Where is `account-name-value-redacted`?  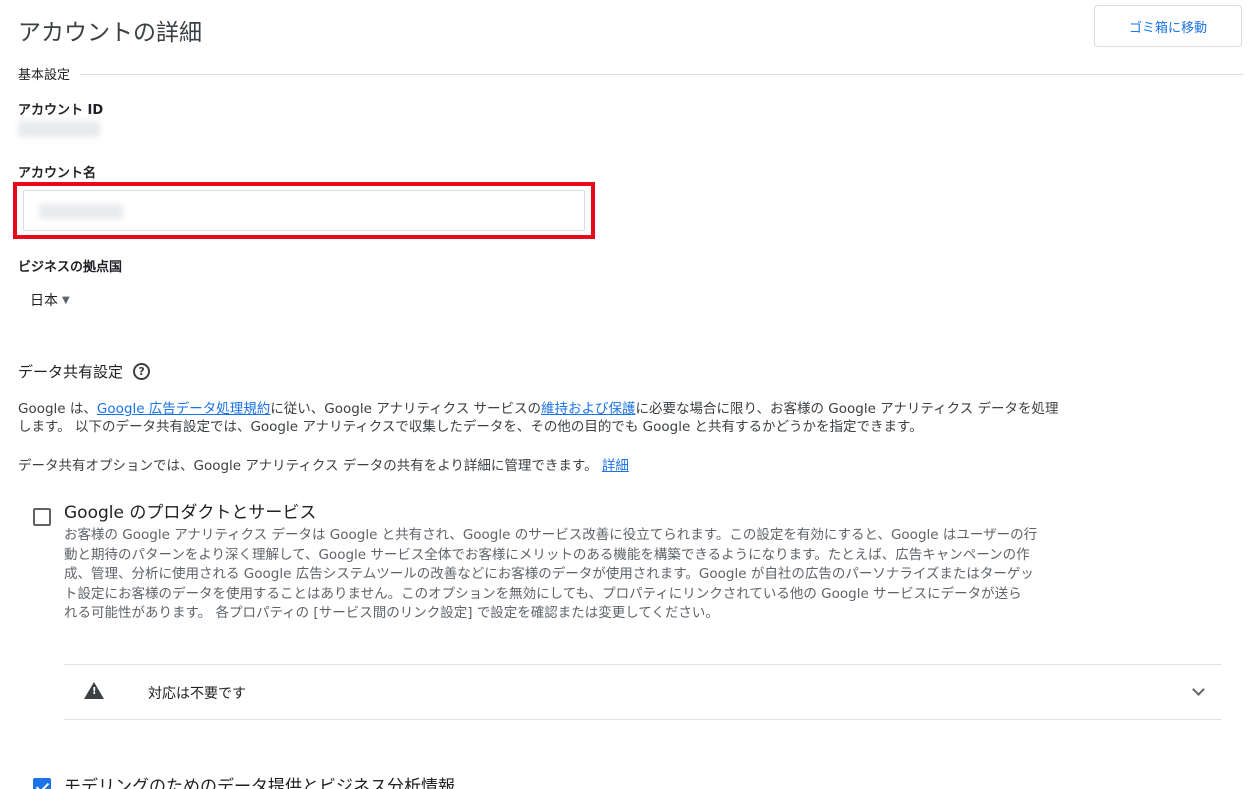
account-name-value-redacted is located at coordinates (81, 211).